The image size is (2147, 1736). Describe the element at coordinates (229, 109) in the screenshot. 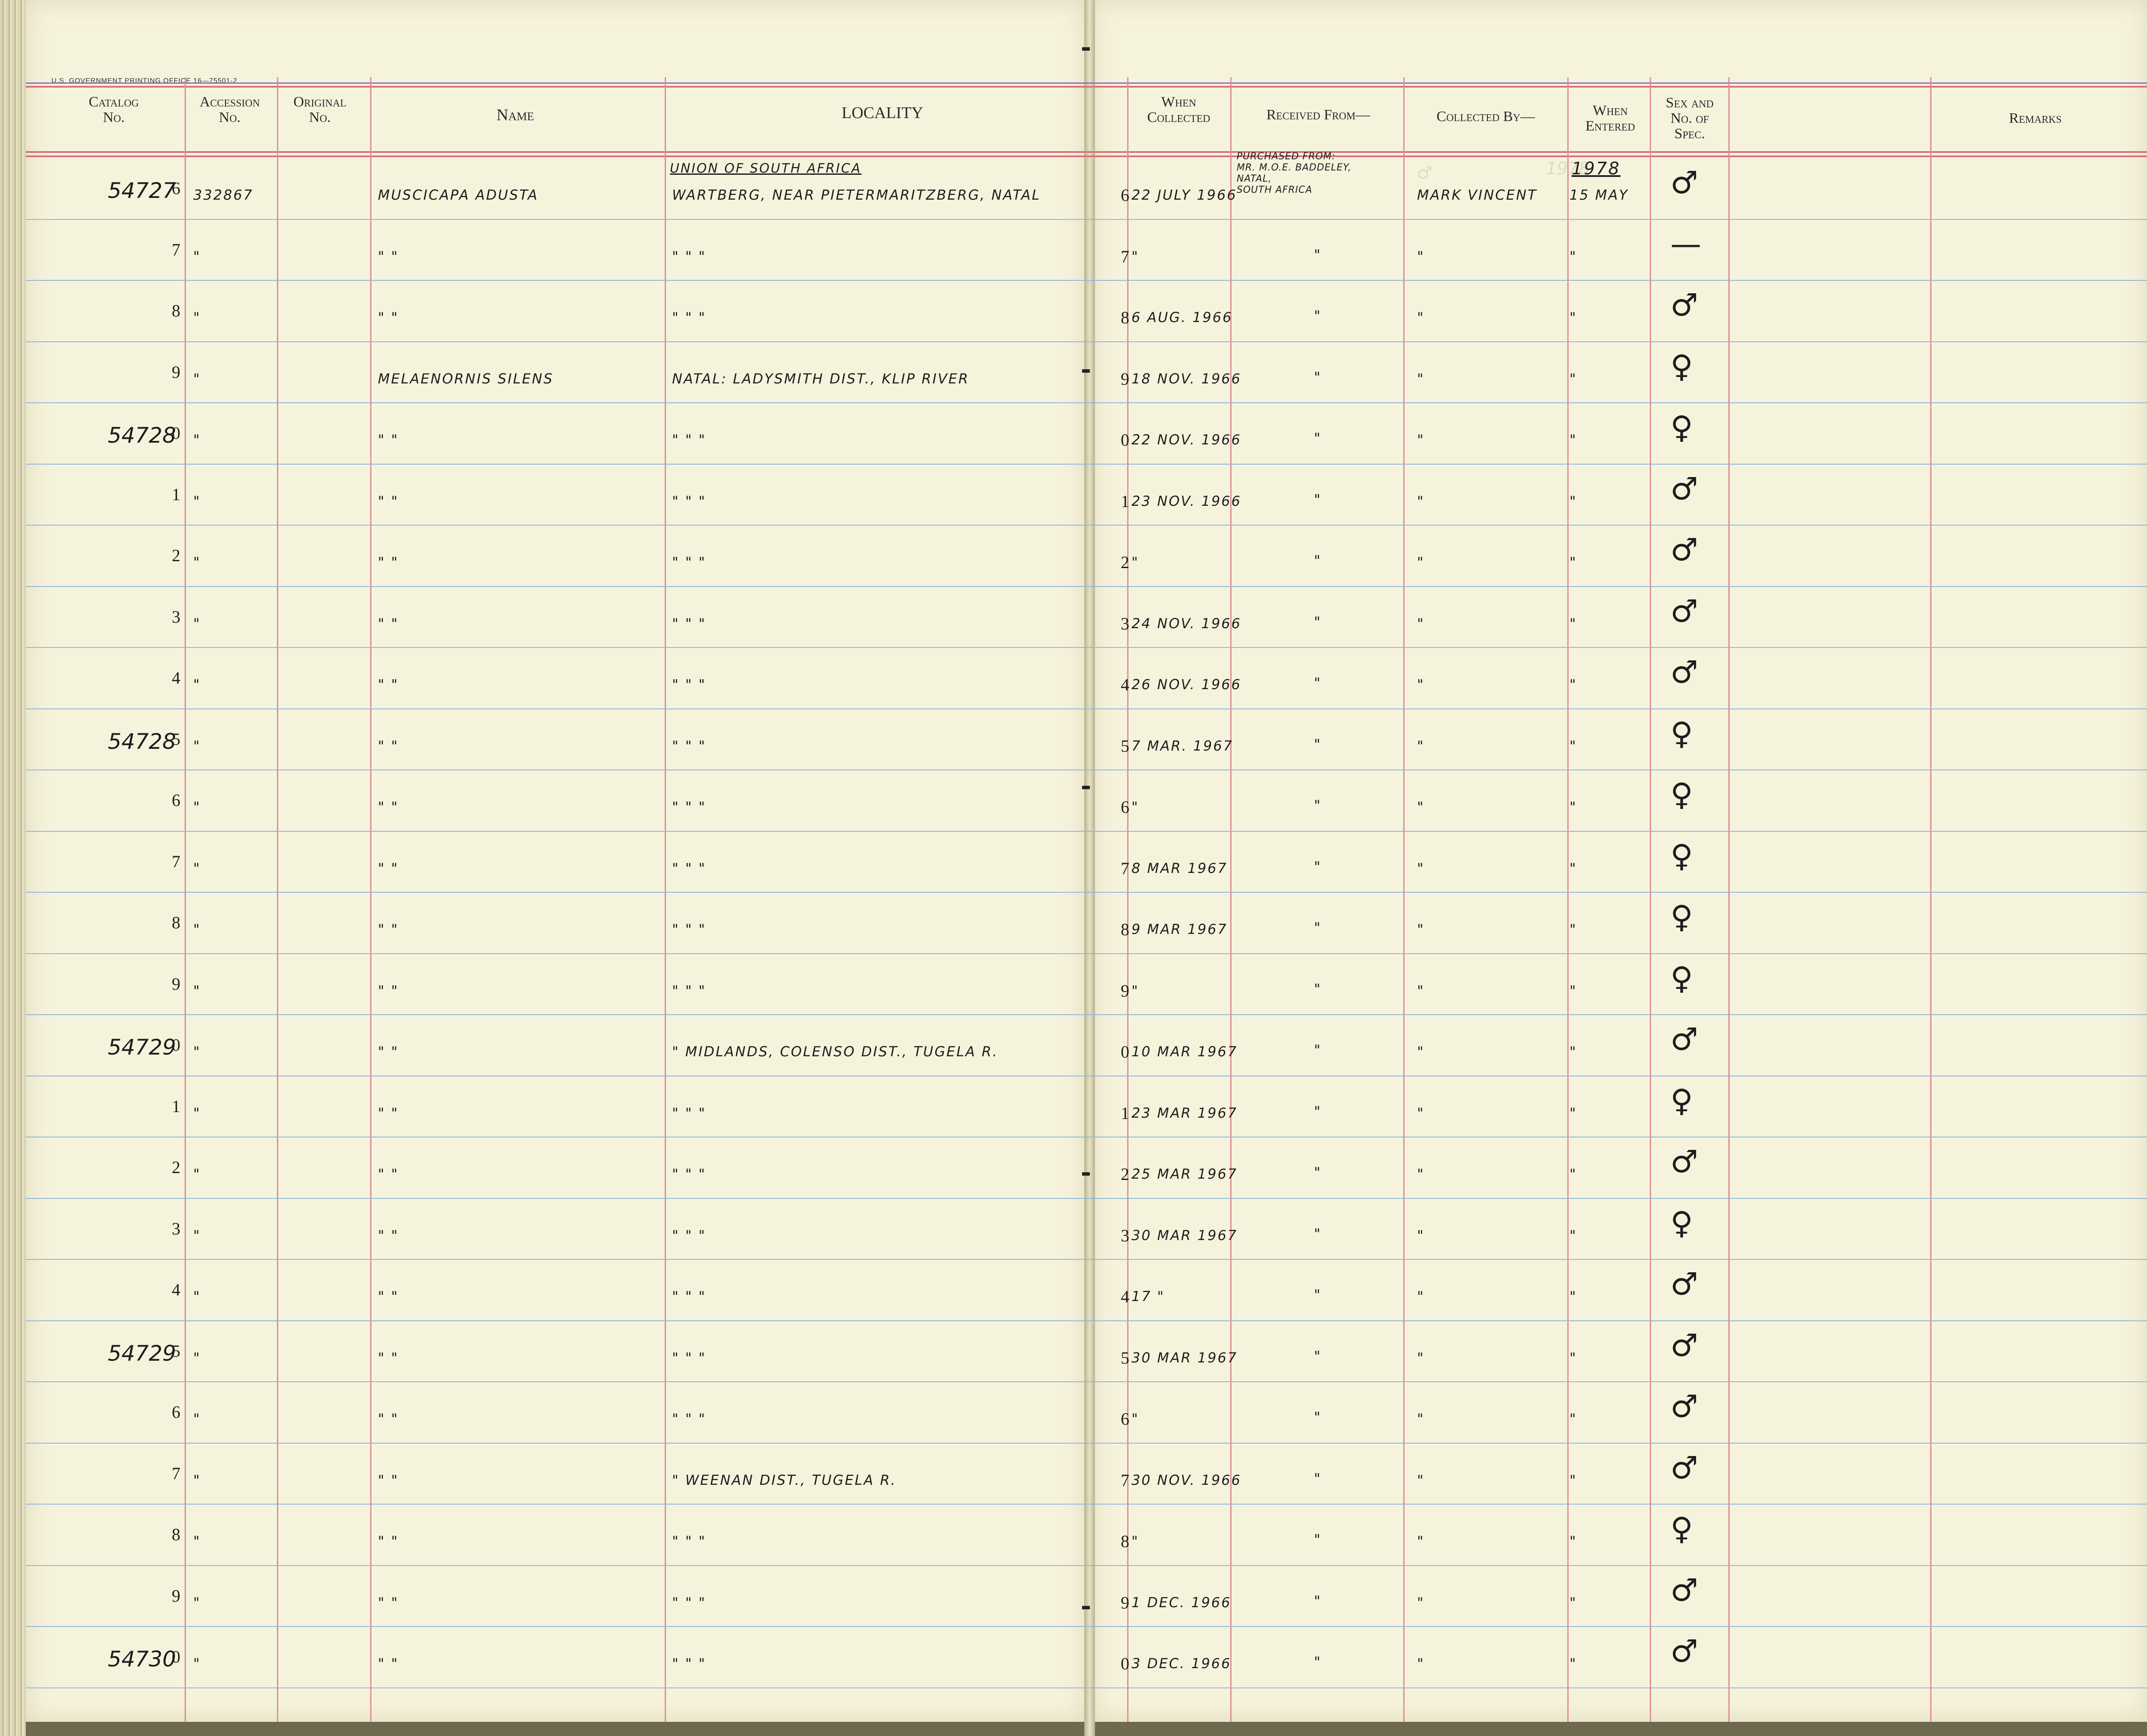

I see `header-accession: Accession No.` at that location.